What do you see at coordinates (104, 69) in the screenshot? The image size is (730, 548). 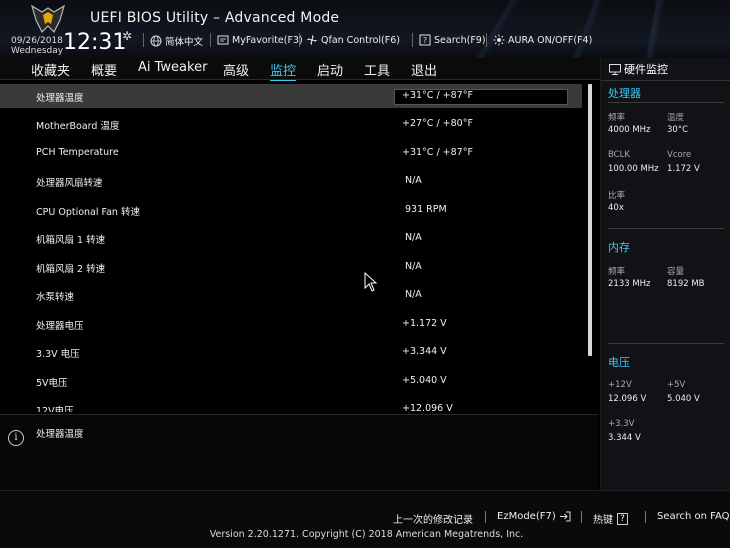 I see `tab-main: 概要` at bounding box center [104, 69].